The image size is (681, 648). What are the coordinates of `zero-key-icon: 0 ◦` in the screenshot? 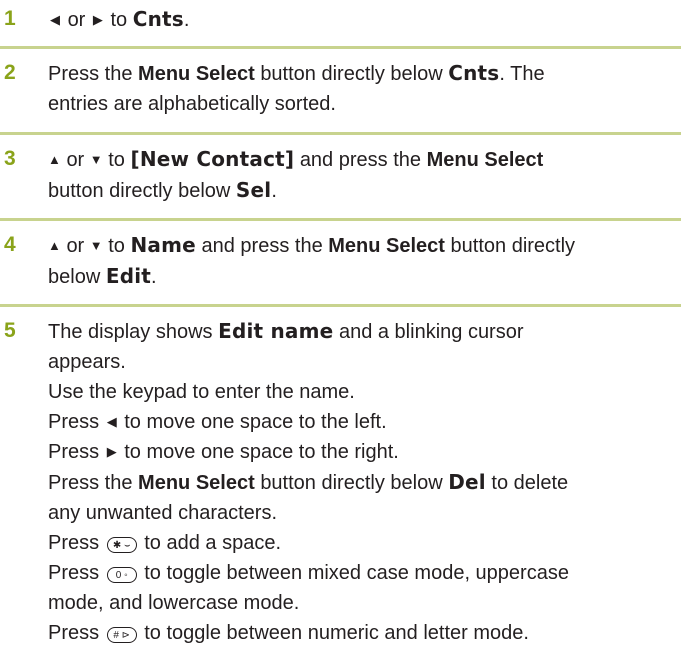 It's located at (121, 575).